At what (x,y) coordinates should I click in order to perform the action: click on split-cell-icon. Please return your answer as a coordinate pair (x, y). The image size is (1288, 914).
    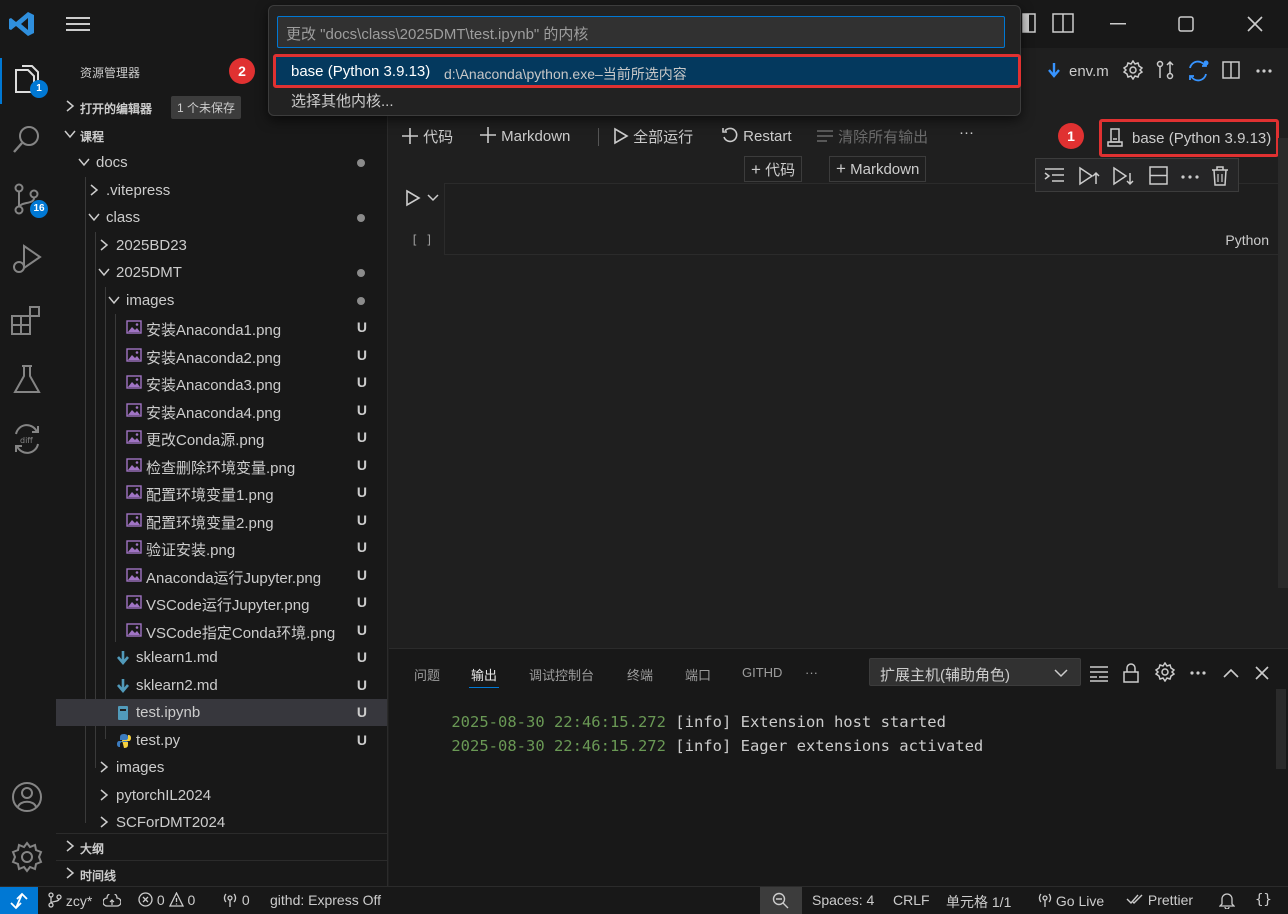
    Looking at the image, I should click on (1159, 176).